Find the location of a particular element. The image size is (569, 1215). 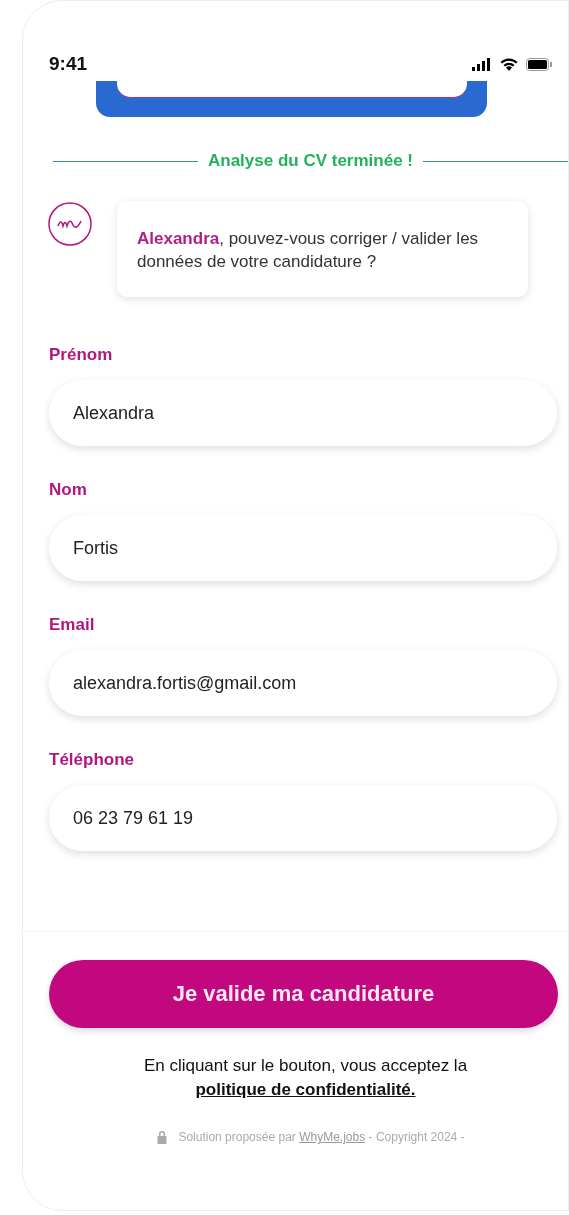

input-field: Alexandra is located at coordinates (303, 413).